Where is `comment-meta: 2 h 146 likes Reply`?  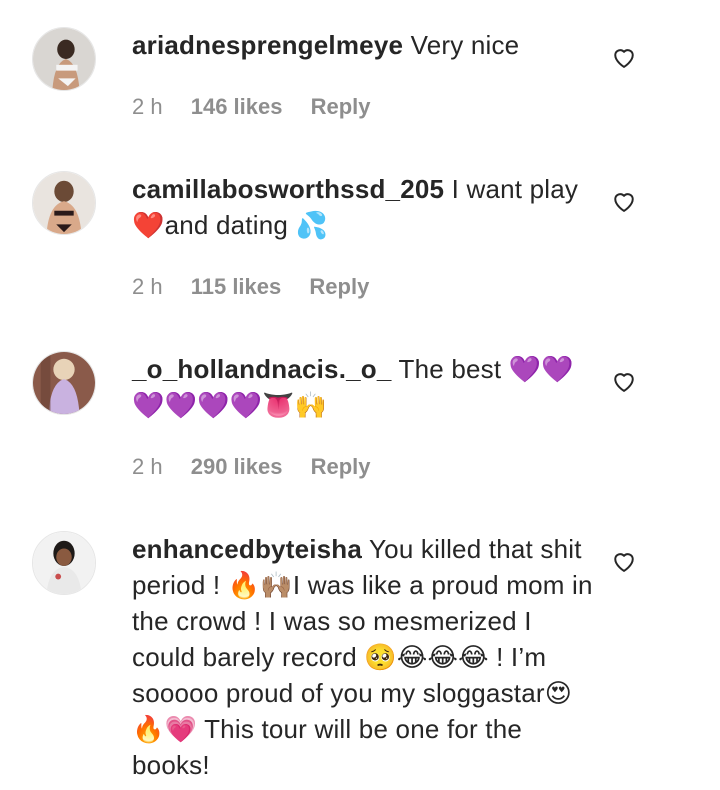
comment-meta: 2 h 146 likes Reply is located at coordinates (262, 107).